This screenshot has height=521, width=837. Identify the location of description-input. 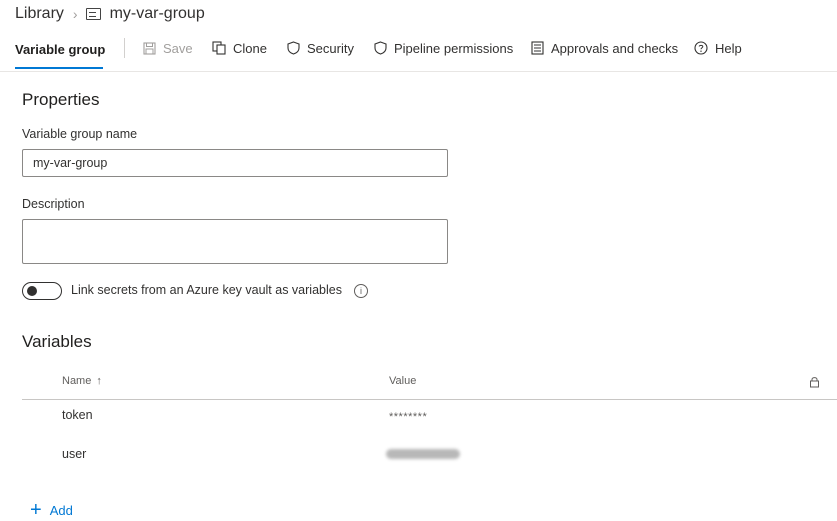
(235, 241).